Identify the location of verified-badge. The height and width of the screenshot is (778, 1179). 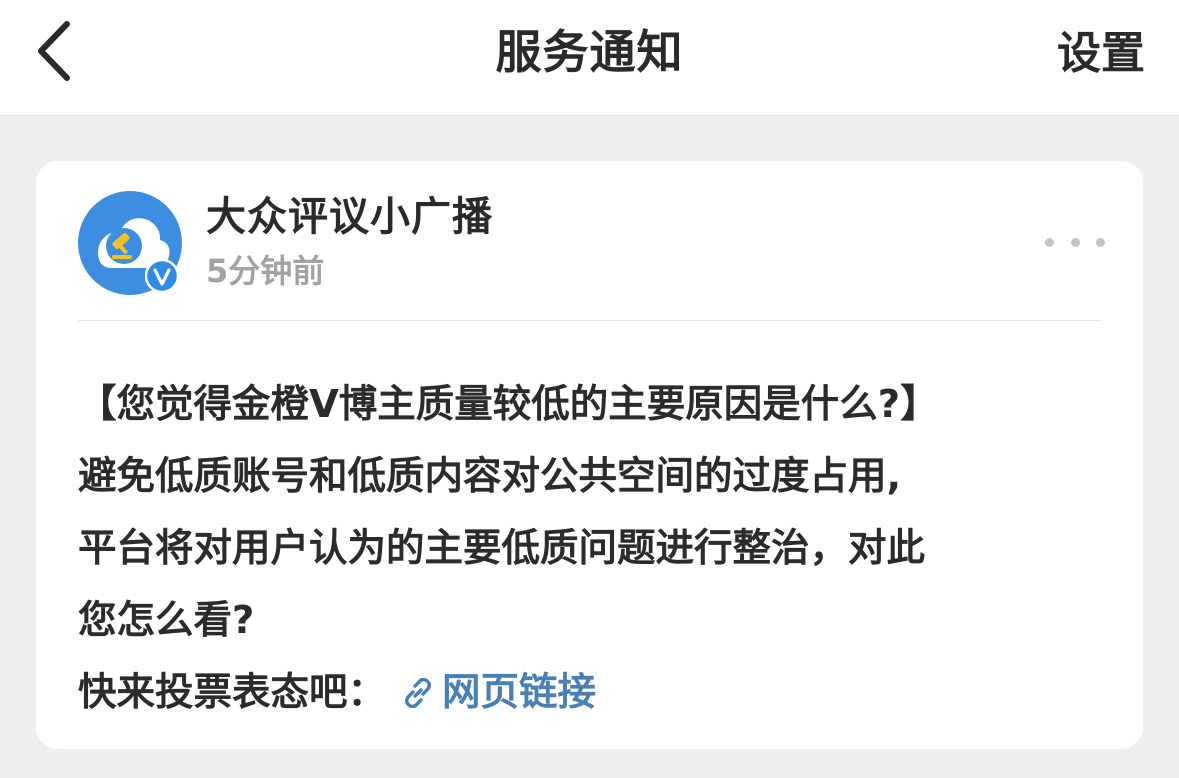
(162, 276).